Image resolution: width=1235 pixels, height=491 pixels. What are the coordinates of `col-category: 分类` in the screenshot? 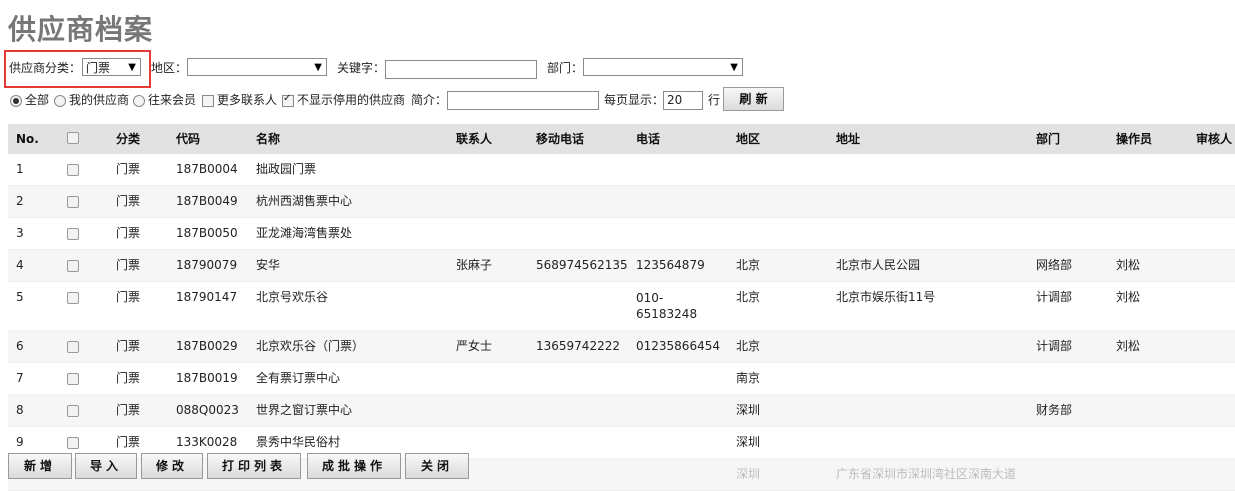 It's located at (128, 139).